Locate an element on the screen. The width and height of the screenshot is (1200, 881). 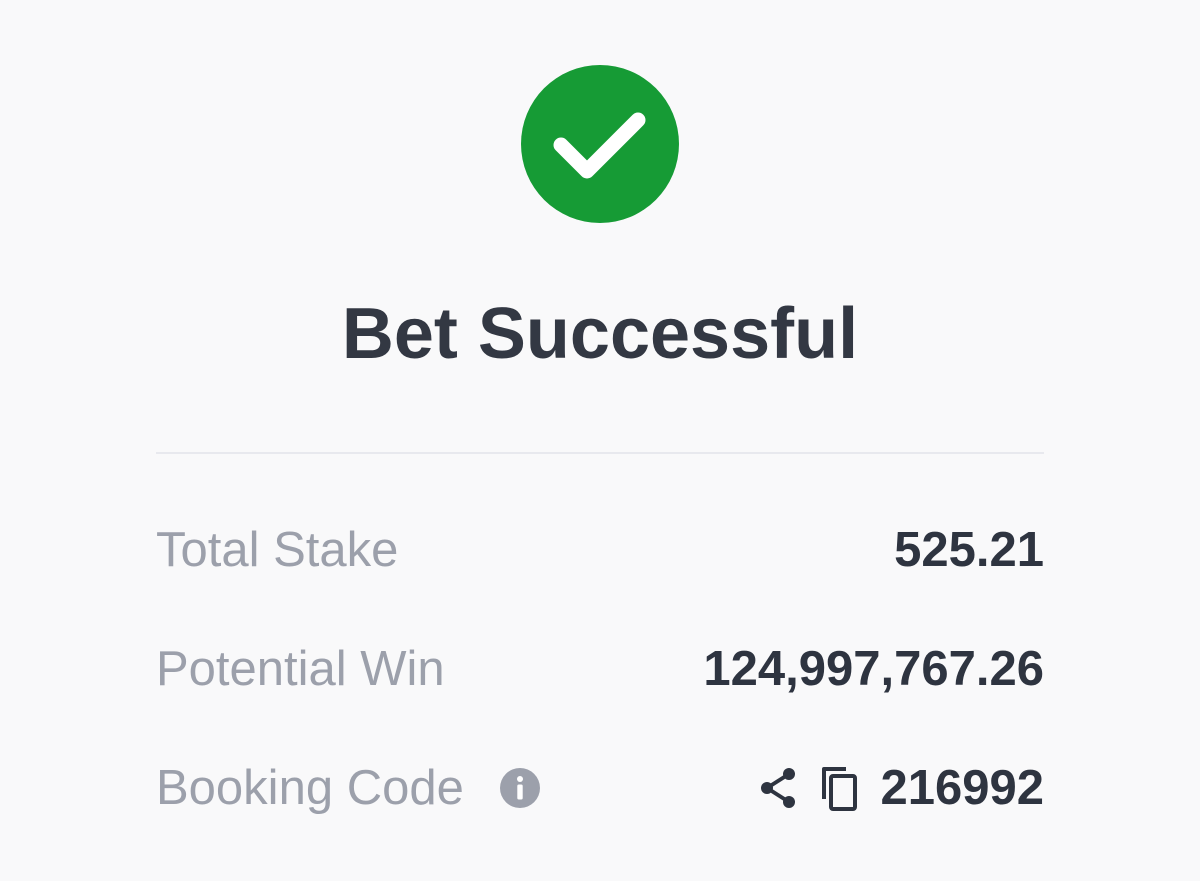
potential-win-row: Potential Win 124,997,767.26 is located at coordinates (600, 669).